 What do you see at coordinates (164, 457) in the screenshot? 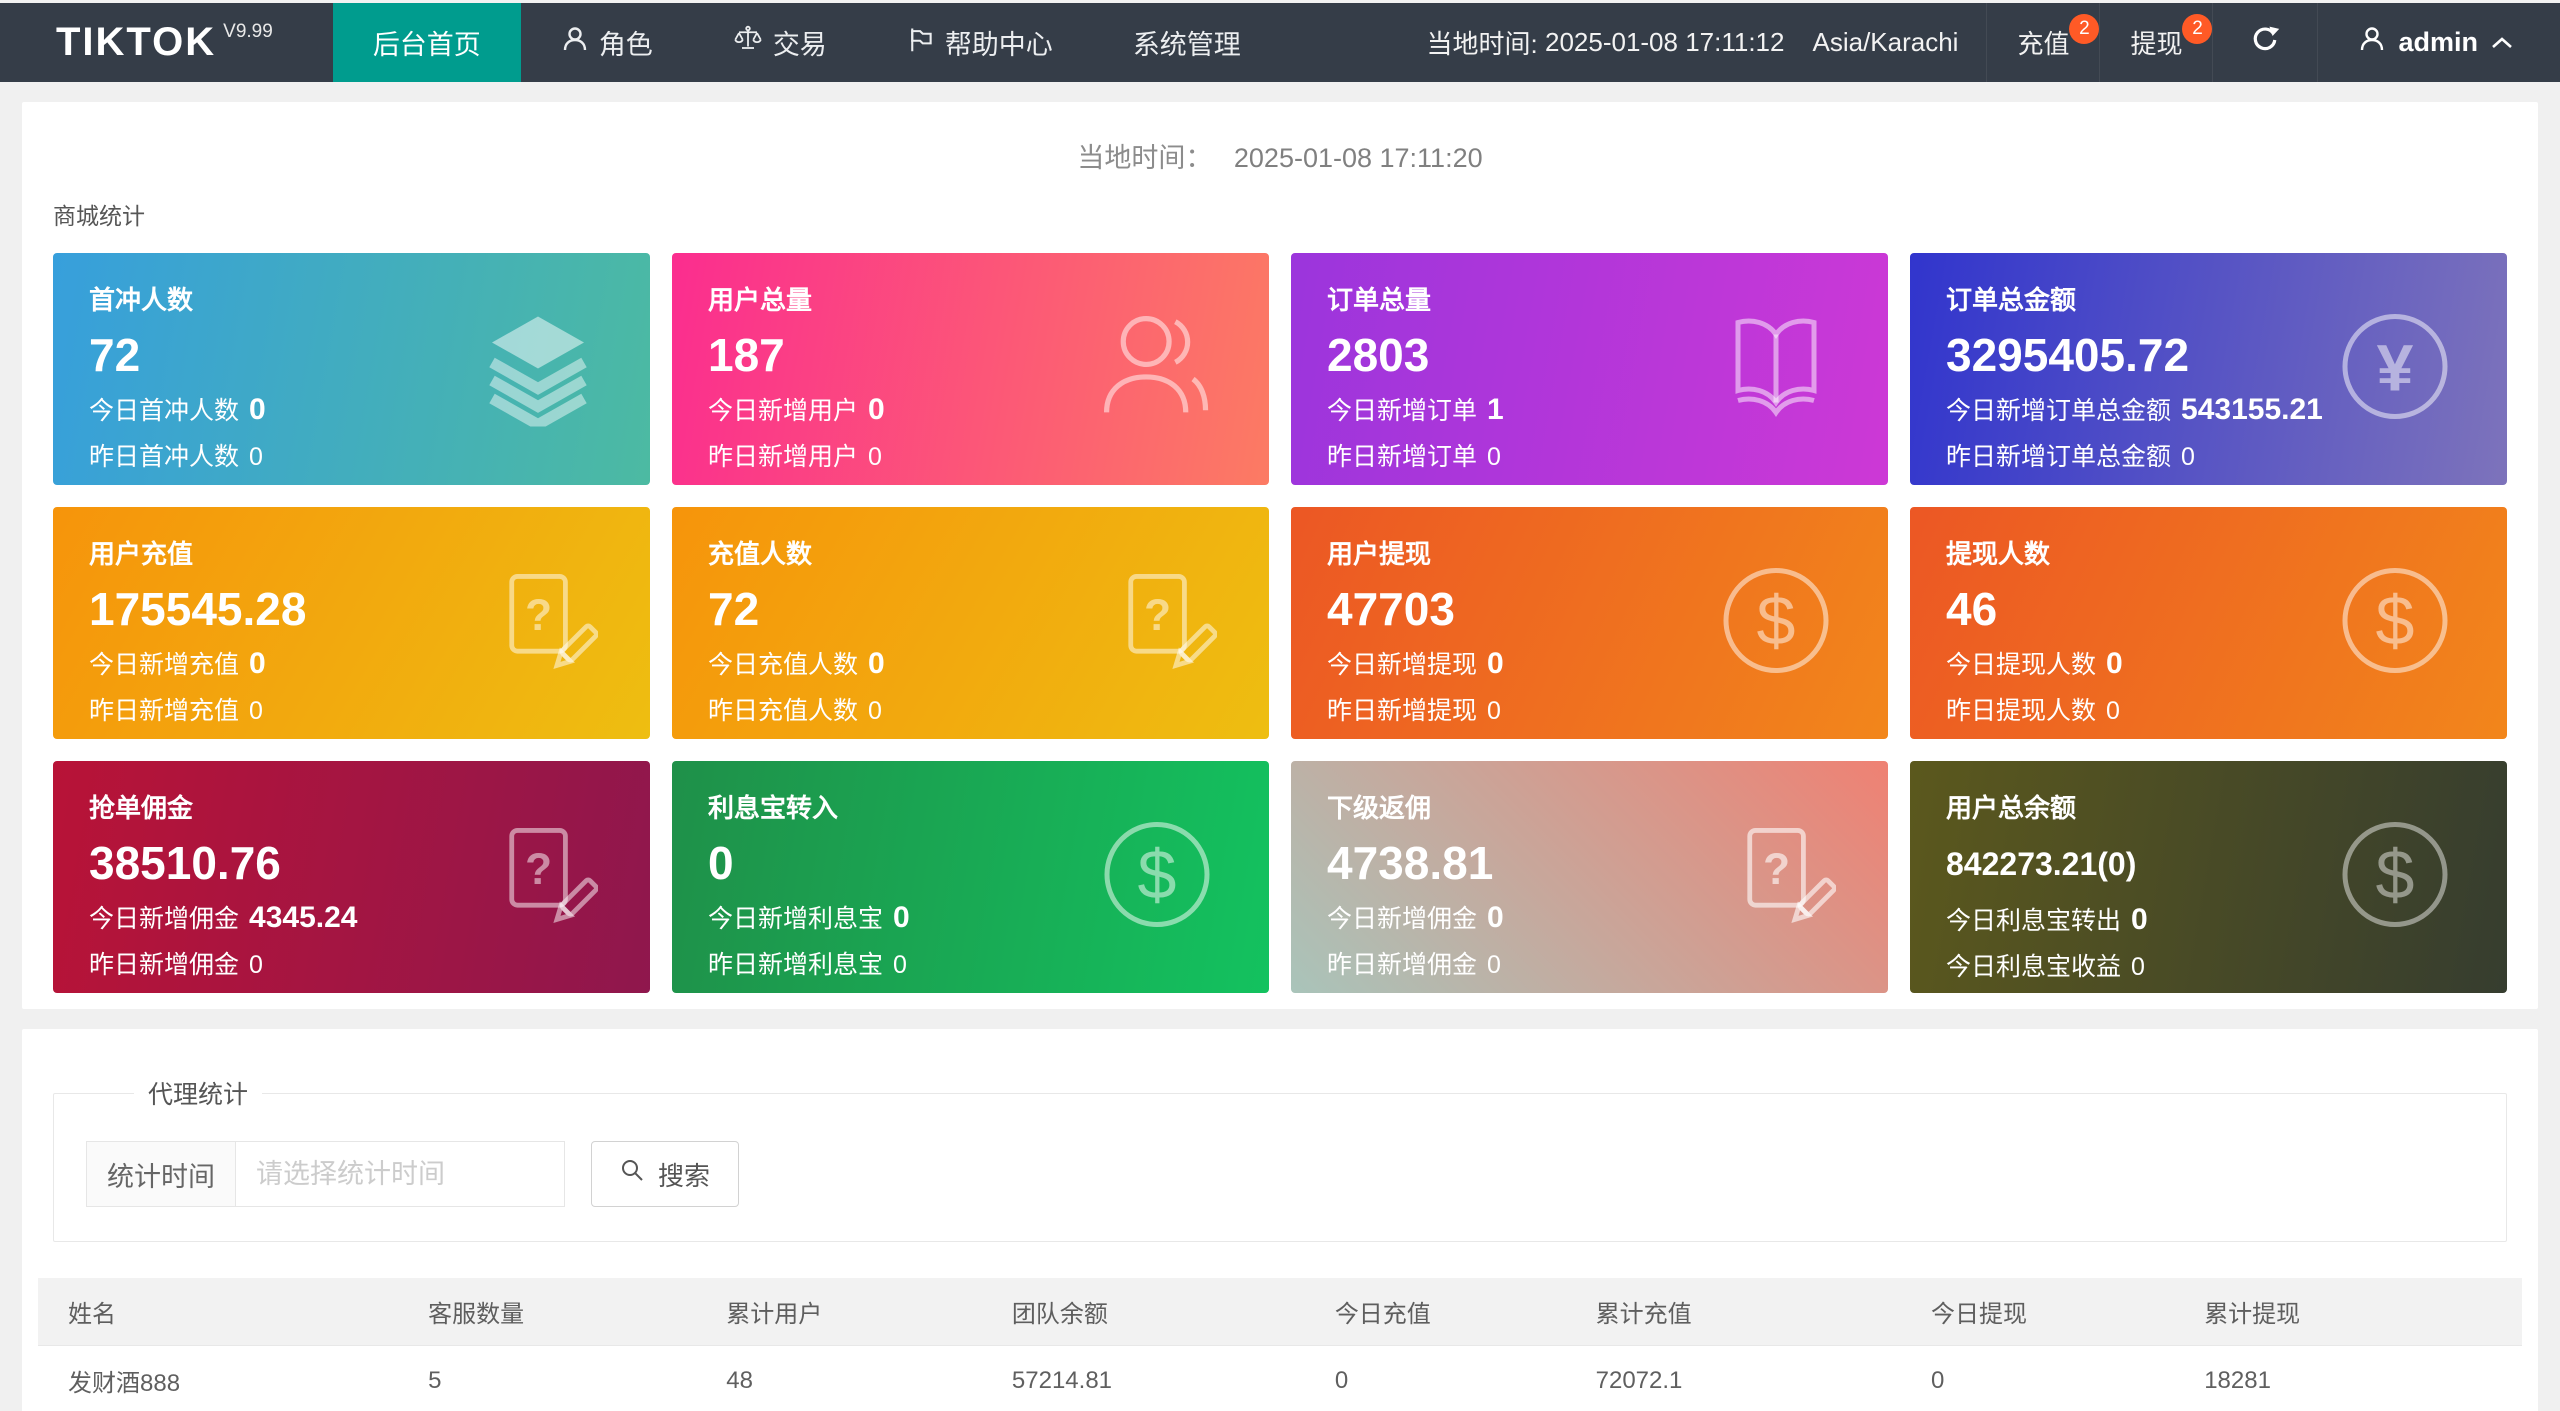
I see `yesterday-label: 昨日首冲人数` at bounding box center [164, 457].